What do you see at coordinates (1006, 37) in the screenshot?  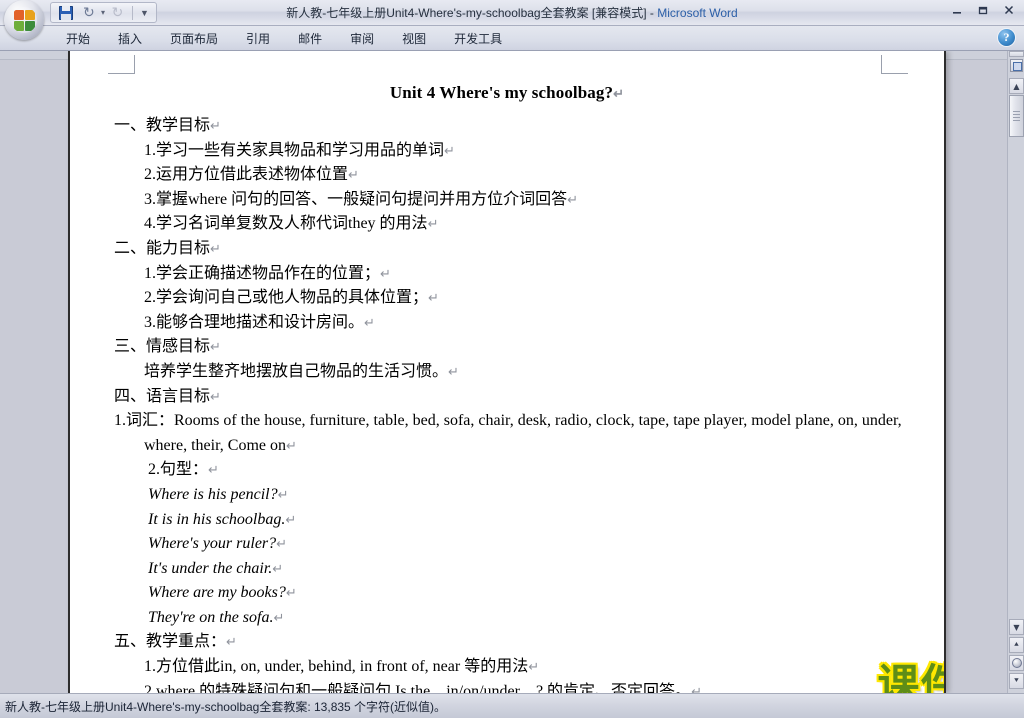 I see `help-icon: ?` at bounding box center [1006, 37].